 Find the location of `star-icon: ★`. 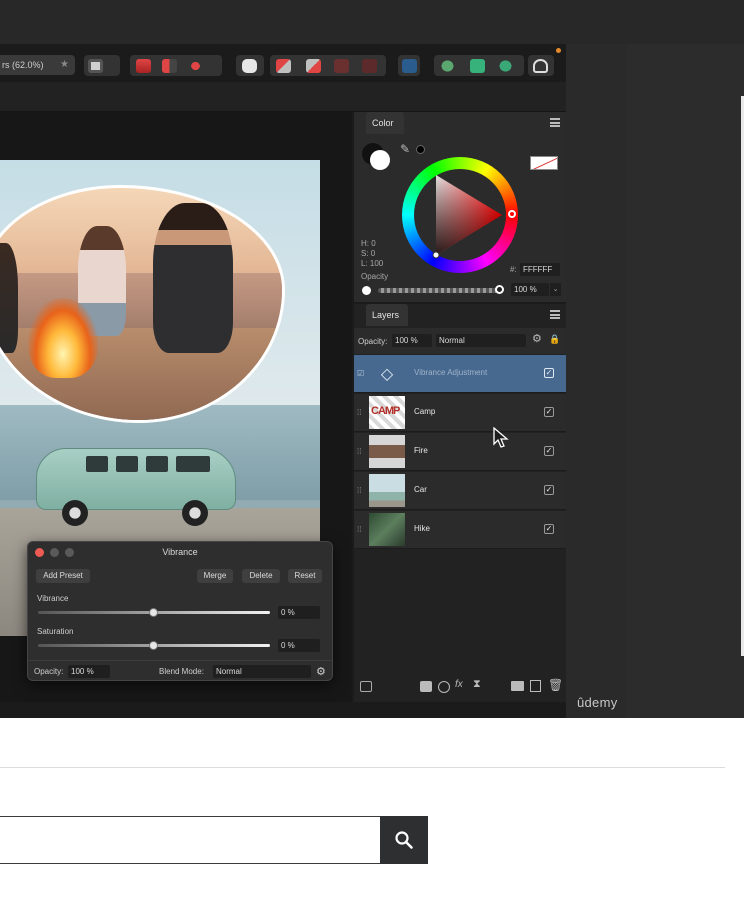

star-icon: ★ is located at coordinates (64, 65).